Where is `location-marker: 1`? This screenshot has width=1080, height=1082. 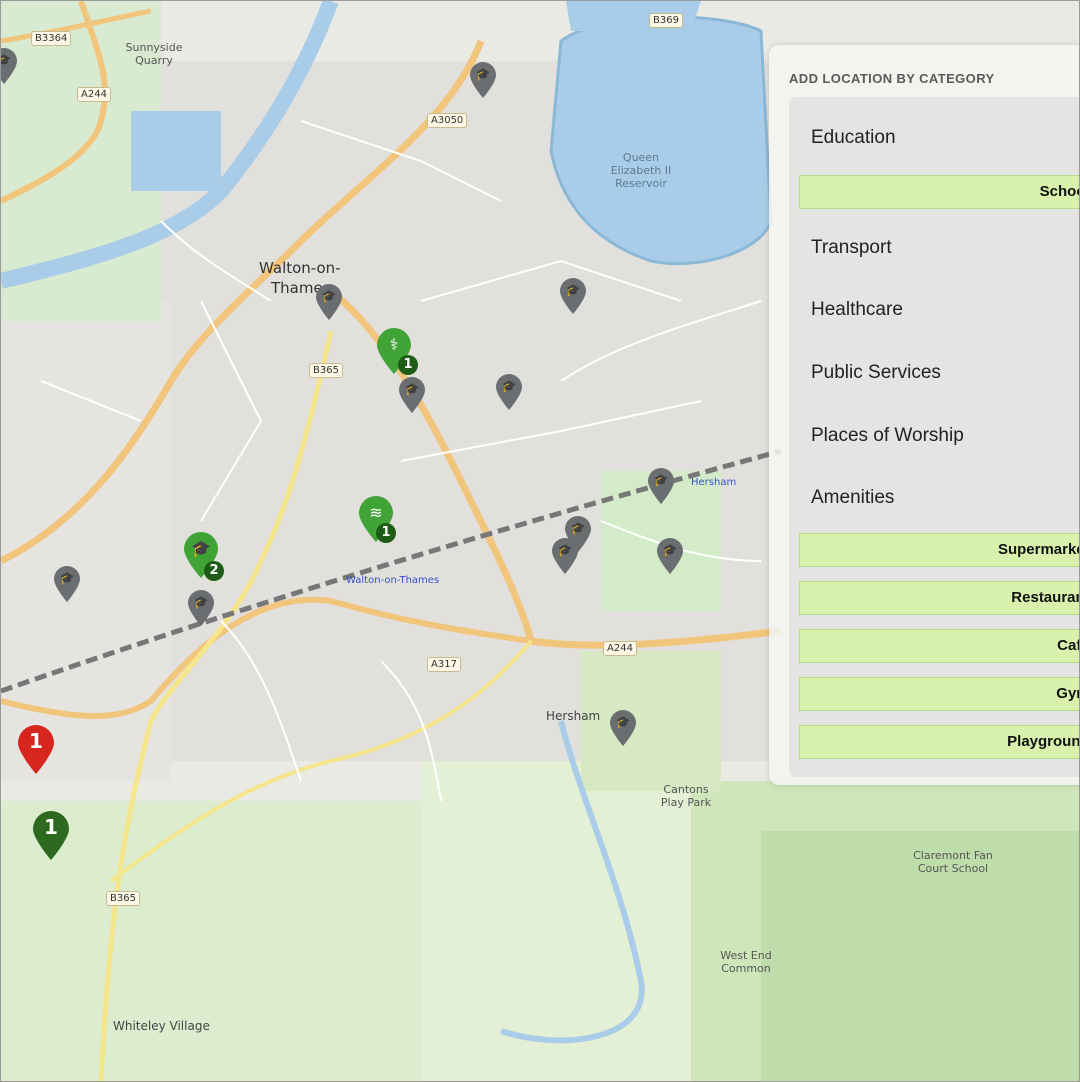
location-marker: 1 is located at coordinates (51, 835).